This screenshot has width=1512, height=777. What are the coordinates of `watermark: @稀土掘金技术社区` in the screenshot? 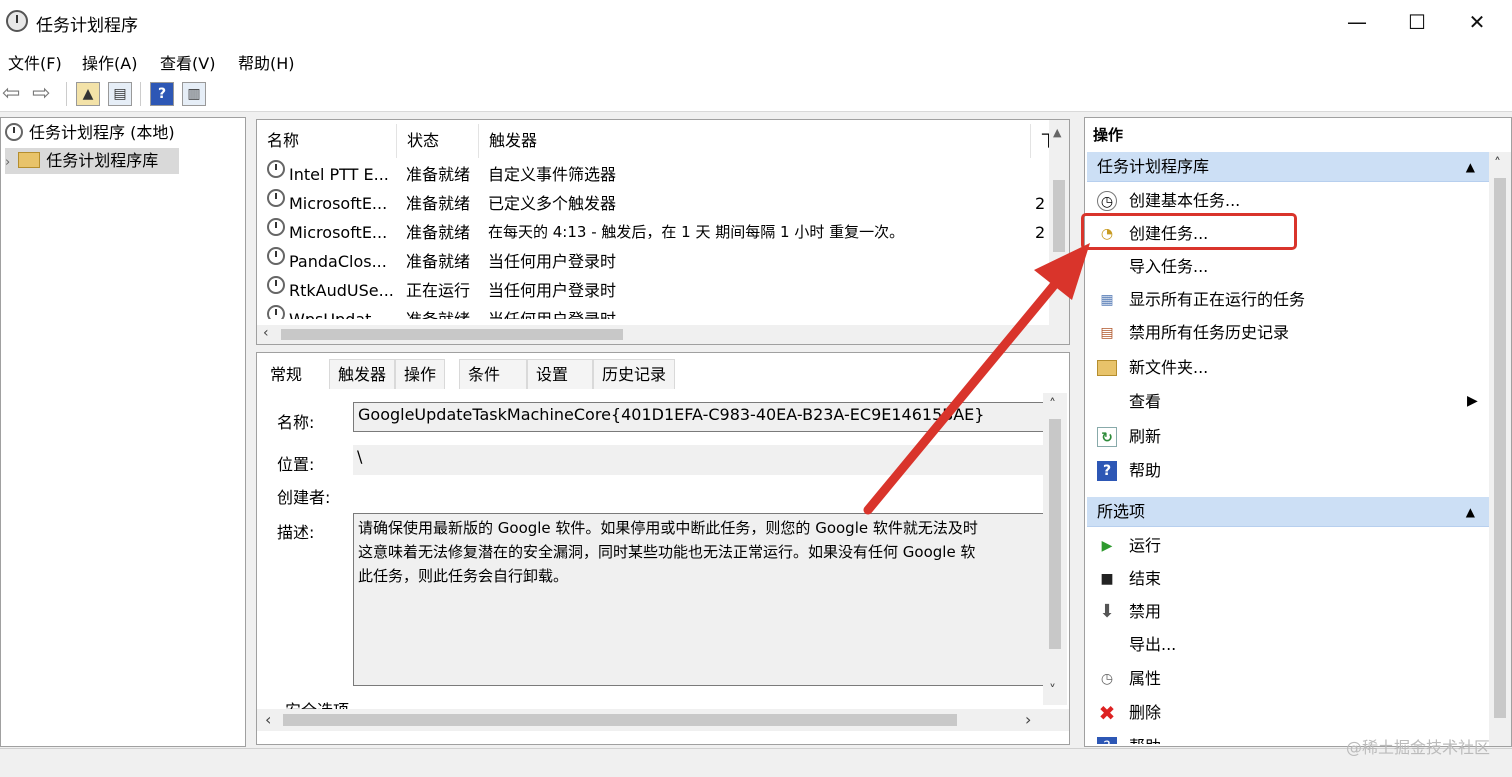 It's located at (1417, 747).